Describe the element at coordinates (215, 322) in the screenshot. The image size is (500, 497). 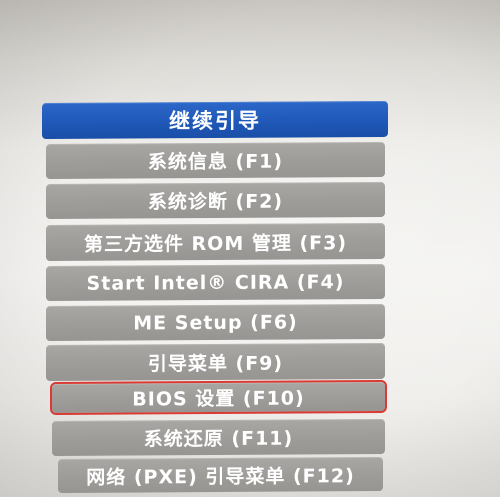
I see `menu-item-me-setup: ME Setup (F6)` at that location.